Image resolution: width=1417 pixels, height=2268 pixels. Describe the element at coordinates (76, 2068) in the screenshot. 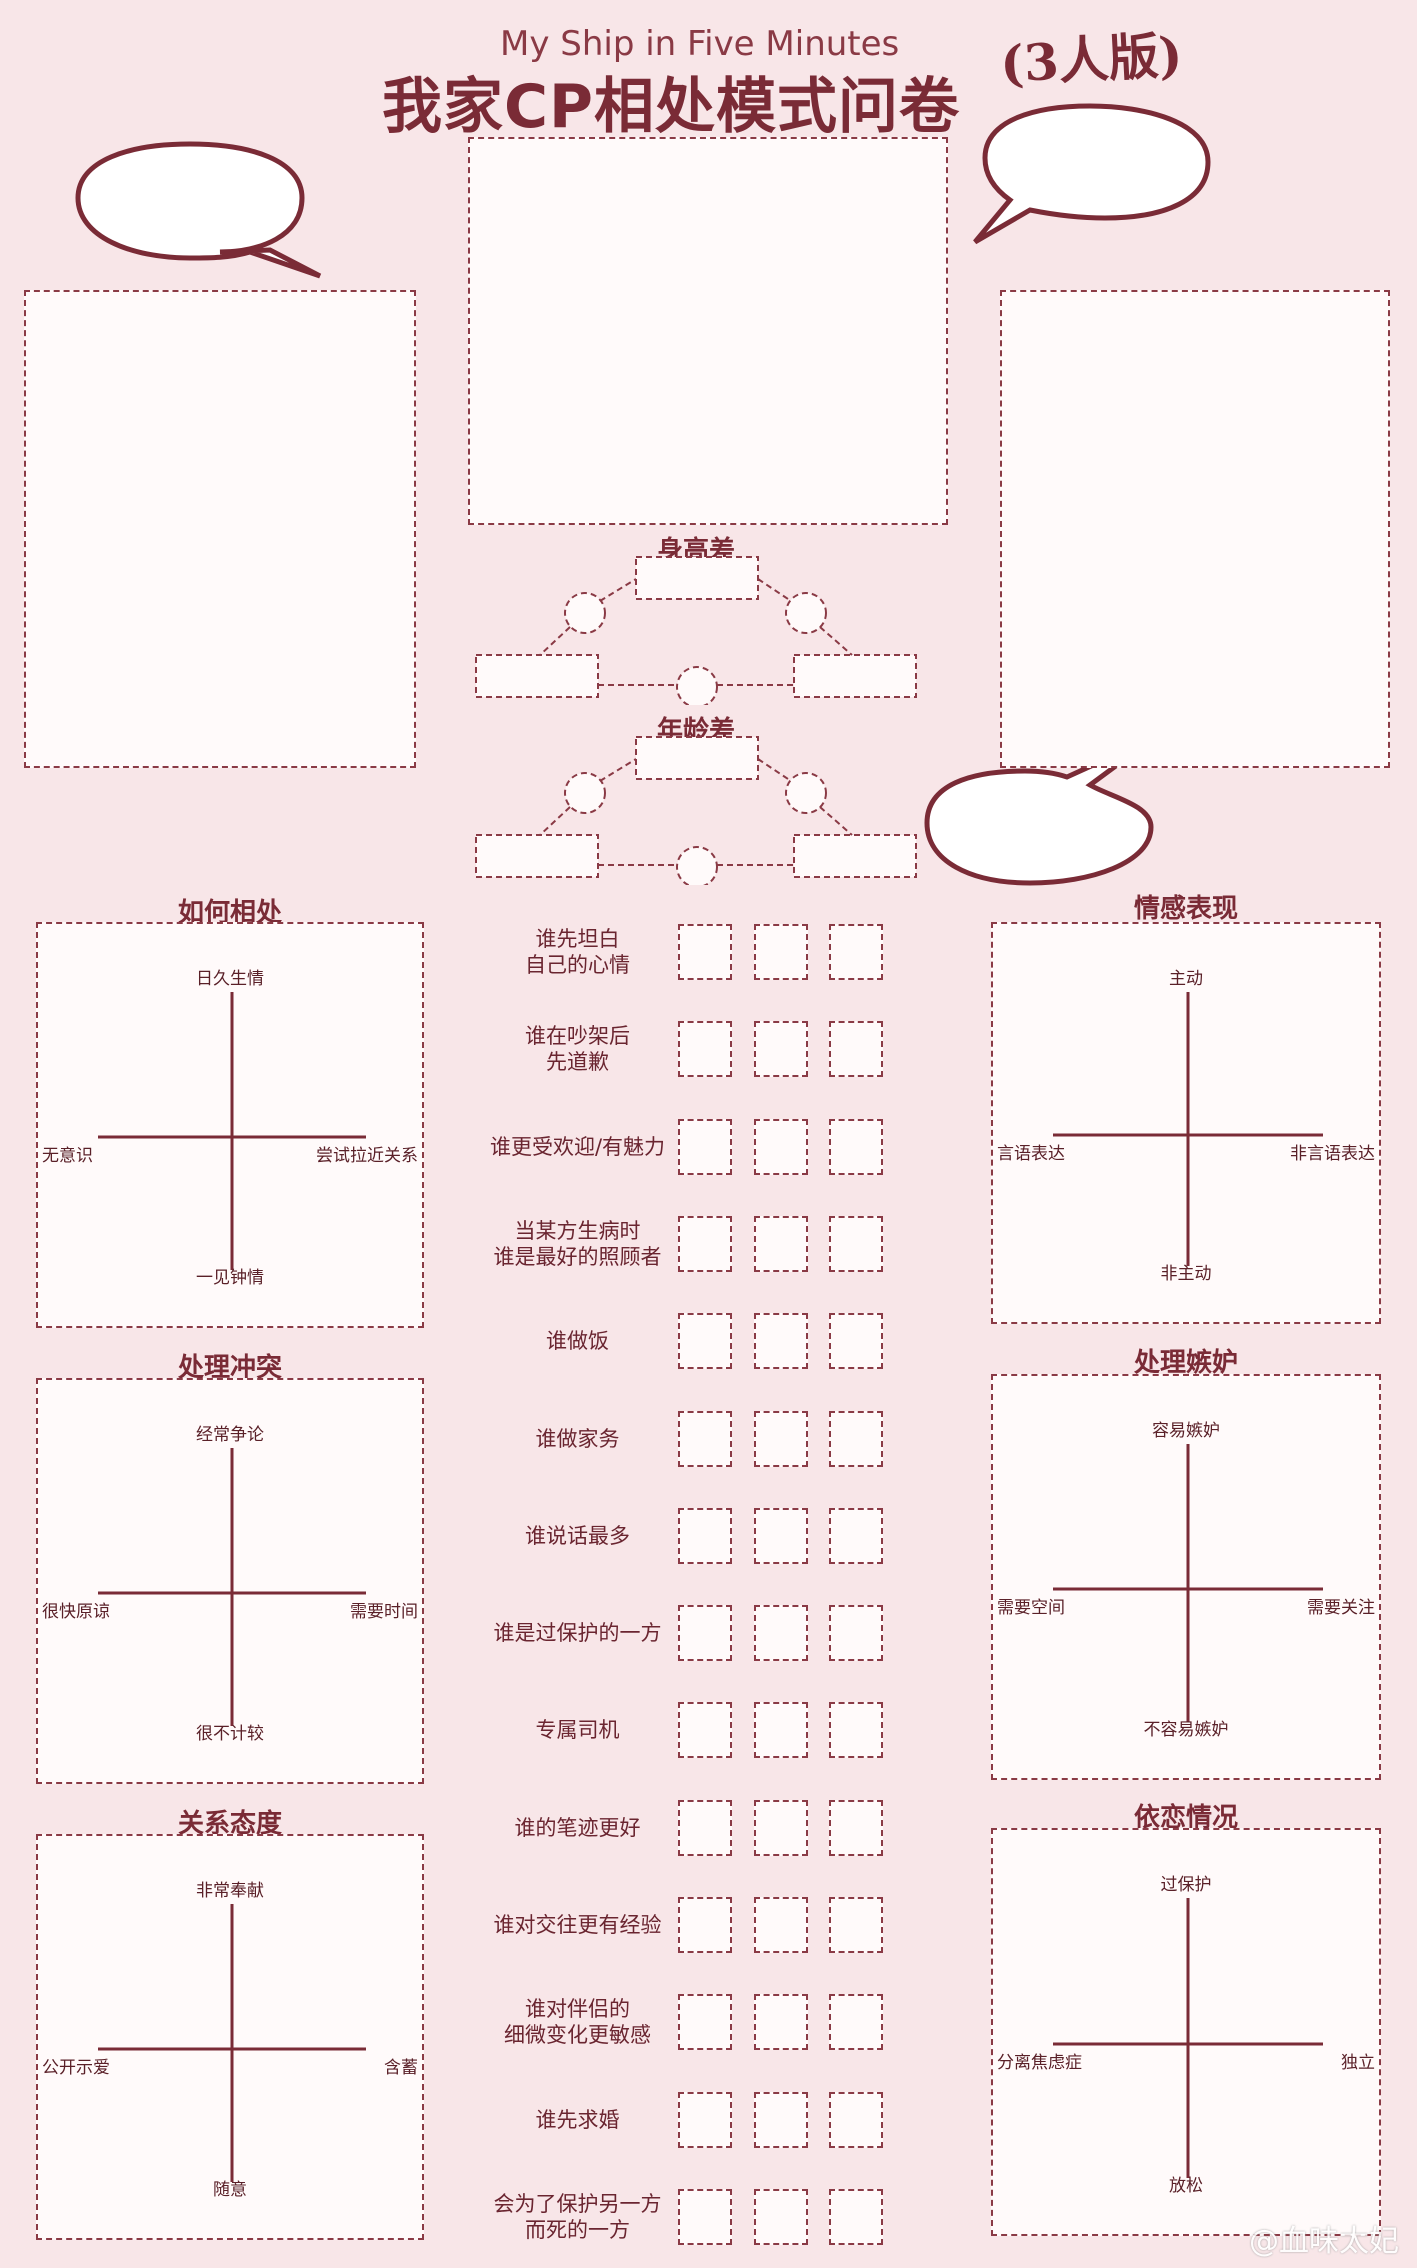

I see `axis-label-left: 公开示爱` at that location.